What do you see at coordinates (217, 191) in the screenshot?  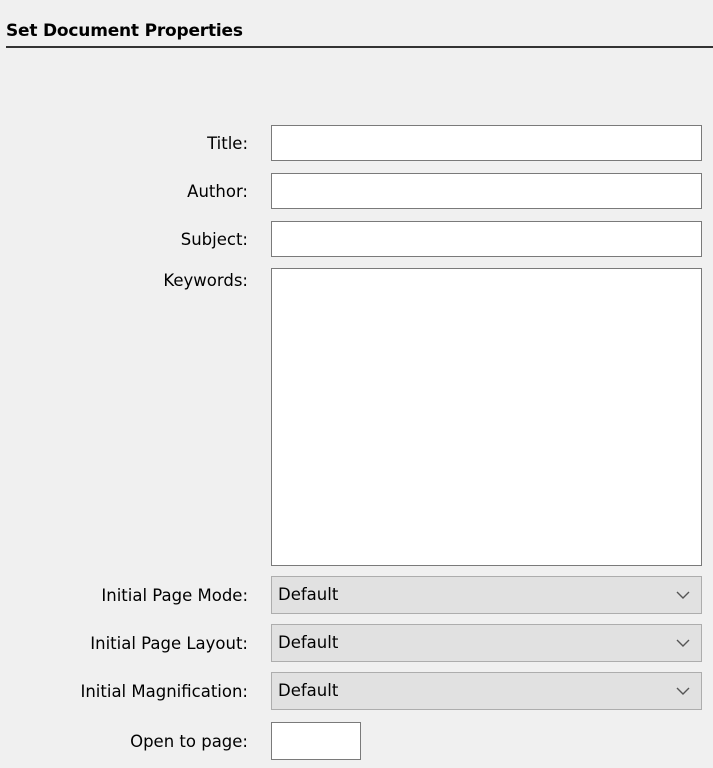 I see `author-label: Author:` at bounding box center [217, 191].